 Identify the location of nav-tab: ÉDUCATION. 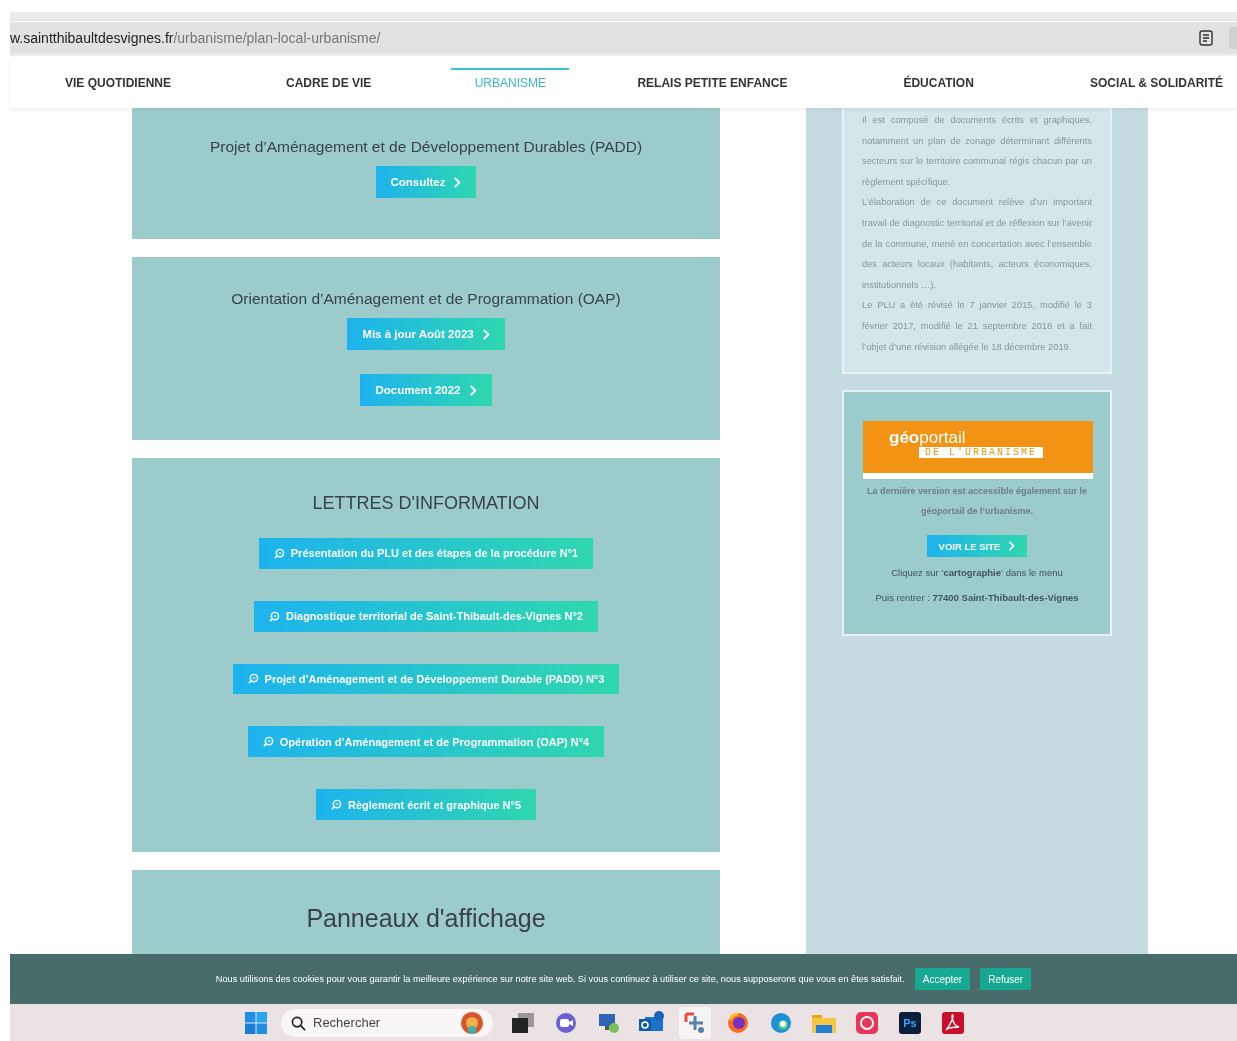
(938, 82).